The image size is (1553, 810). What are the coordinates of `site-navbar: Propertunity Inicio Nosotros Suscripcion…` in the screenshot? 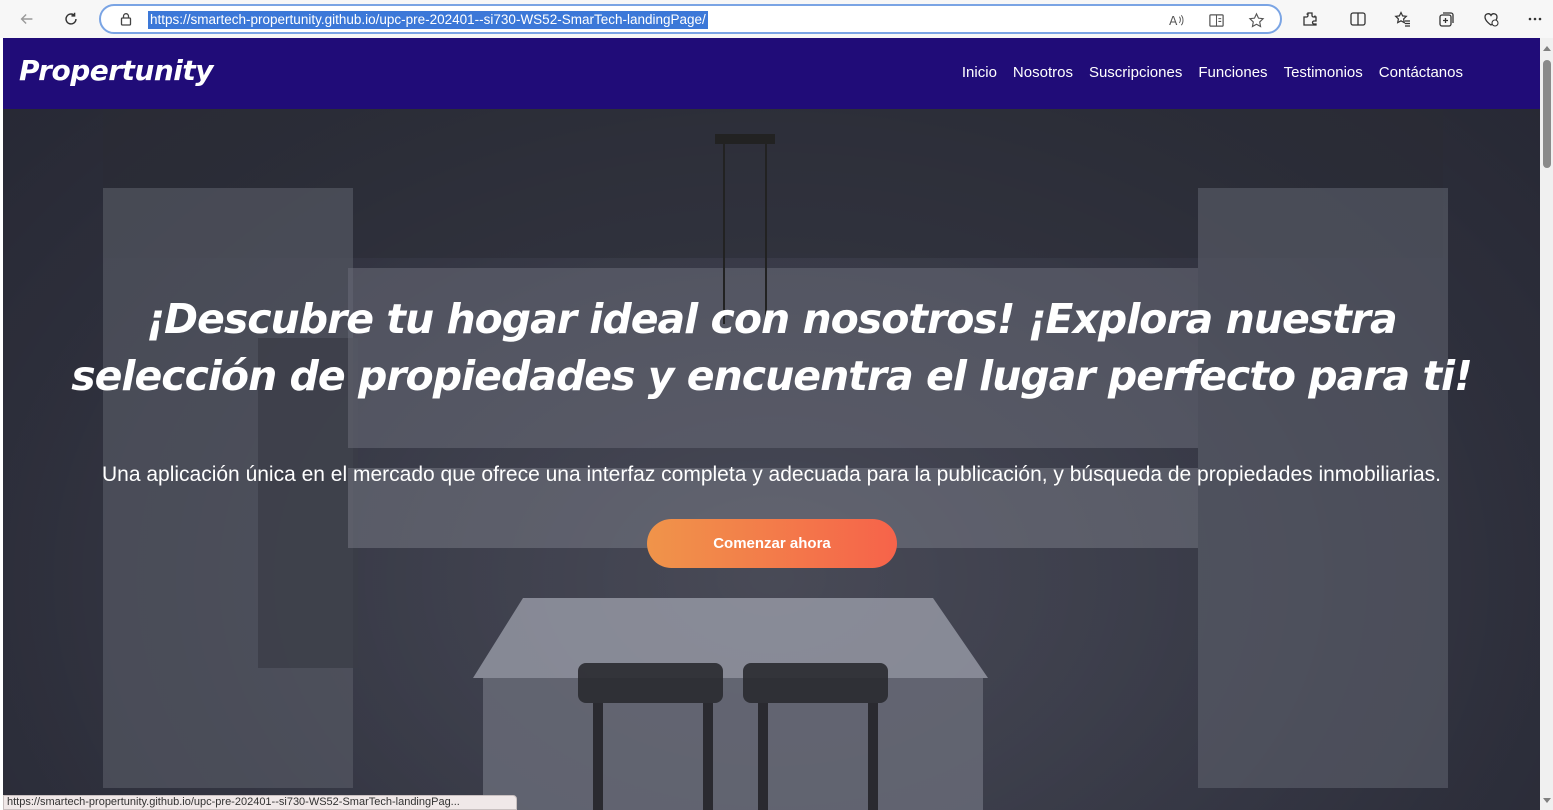 It's located at (771, 73).